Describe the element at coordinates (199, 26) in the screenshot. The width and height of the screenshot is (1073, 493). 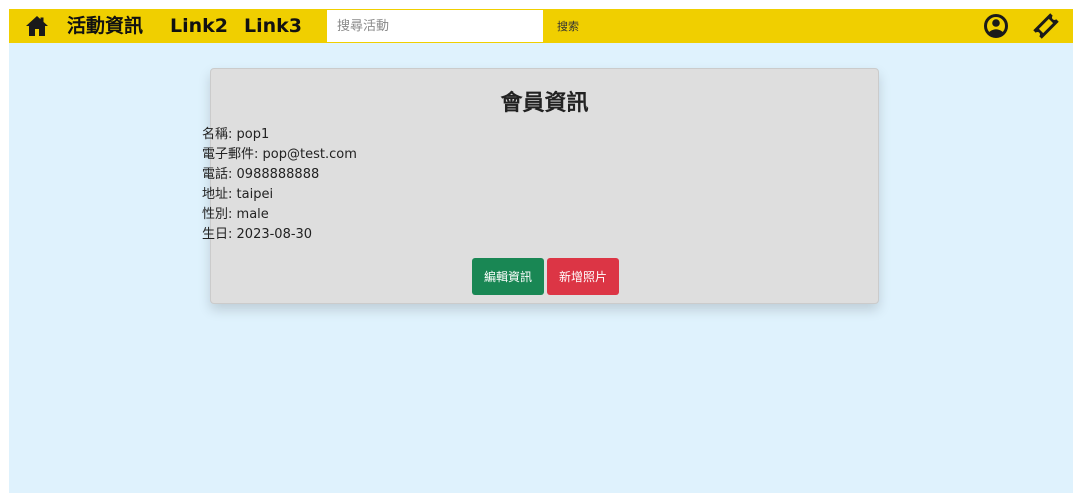
I see `nav-link-link2: Link2` at that location.